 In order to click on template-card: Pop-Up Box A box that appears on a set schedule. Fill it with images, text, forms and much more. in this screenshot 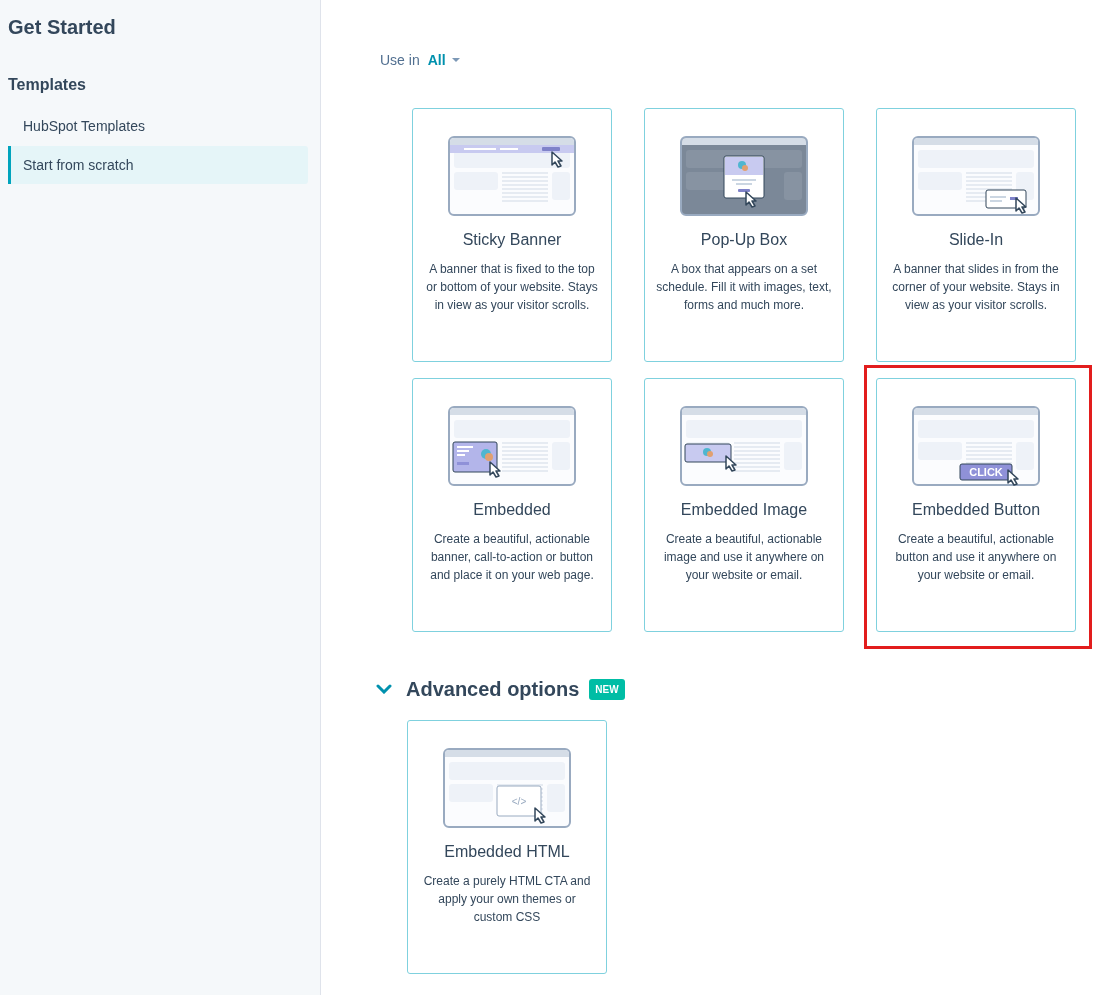, I will do `click(744, 235)`.